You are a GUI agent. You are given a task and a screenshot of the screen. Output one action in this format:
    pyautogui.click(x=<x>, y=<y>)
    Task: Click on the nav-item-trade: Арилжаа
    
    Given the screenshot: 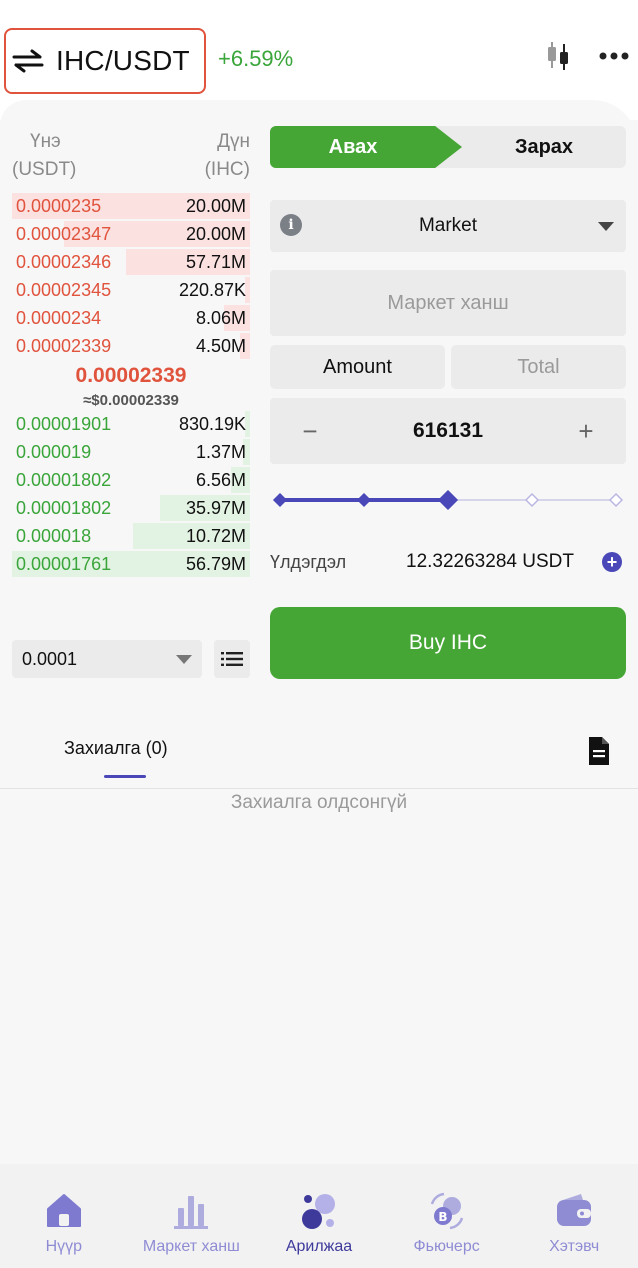 What is the action you would take?
    pyautogui.click(x=319, y=1216)
    